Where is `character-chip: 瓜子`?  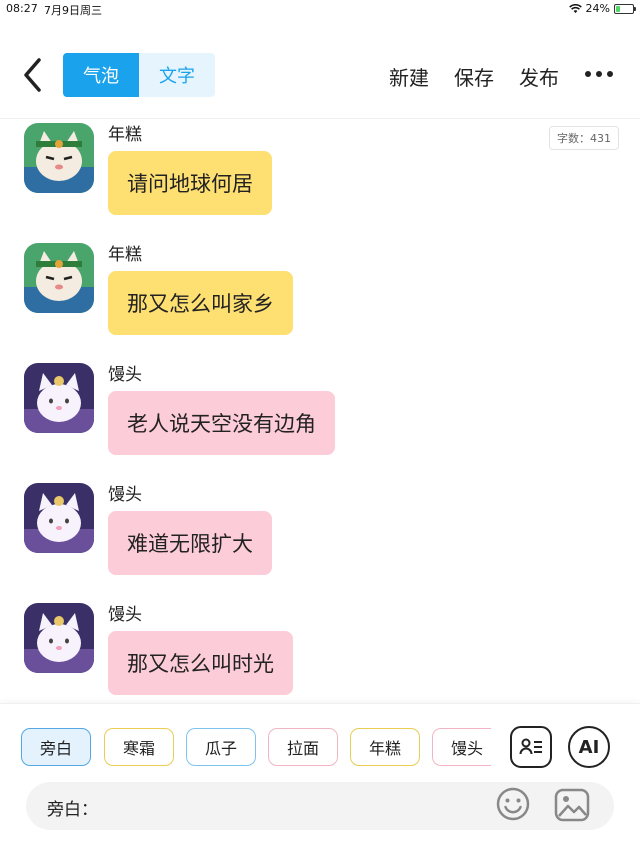
character-chip: 瓜子 is located at coordinates (221, 747).